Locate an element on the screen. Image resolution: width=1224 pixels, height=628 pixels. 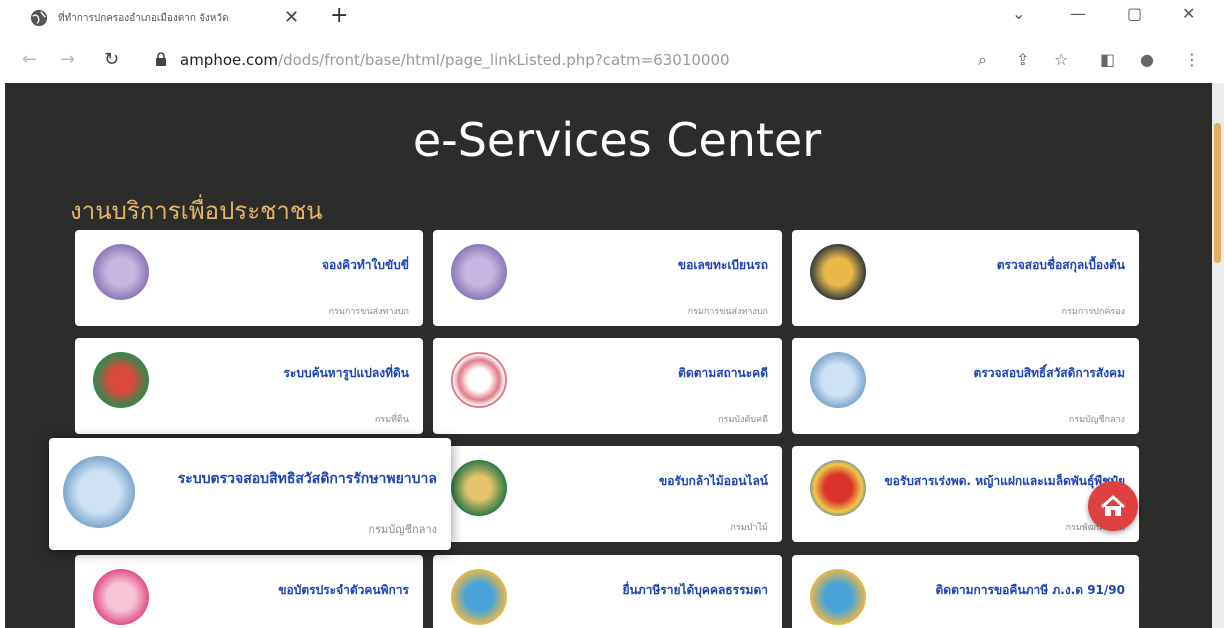
service-name: ยื่นภาษีรายได้บุคคลธรรมดา is located at coordinates (695, 590).